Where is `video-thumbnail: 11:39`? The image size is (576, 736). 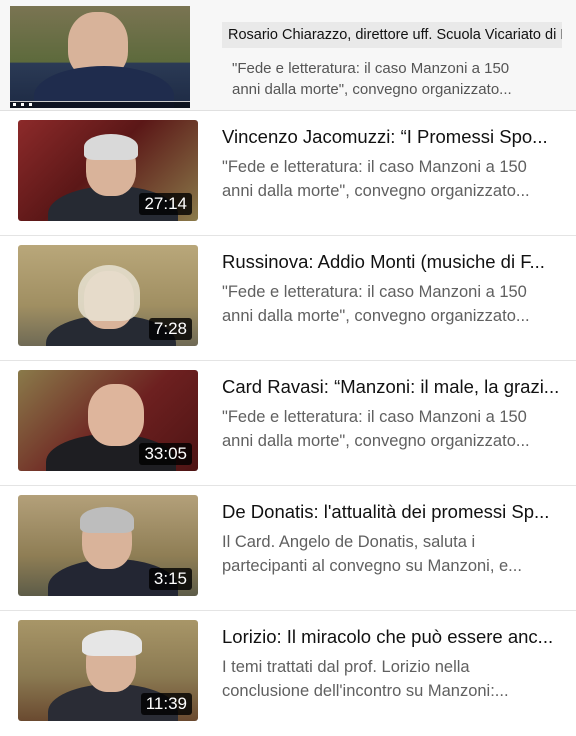 video-thumbnail: 11:39 is located at coordinates (108, 670).